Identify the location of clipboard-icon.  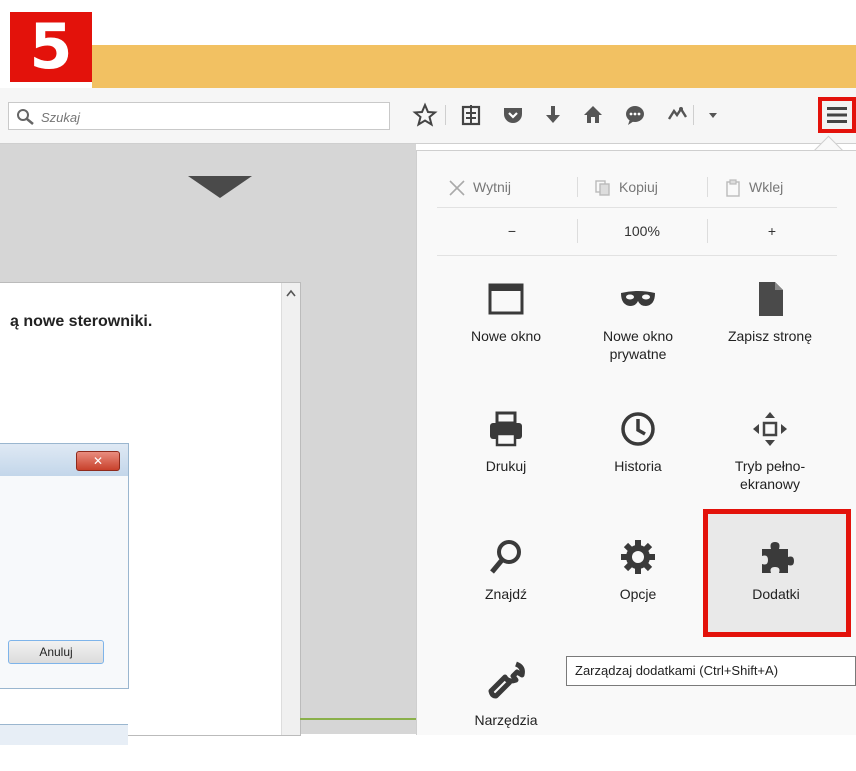
(733, 188).